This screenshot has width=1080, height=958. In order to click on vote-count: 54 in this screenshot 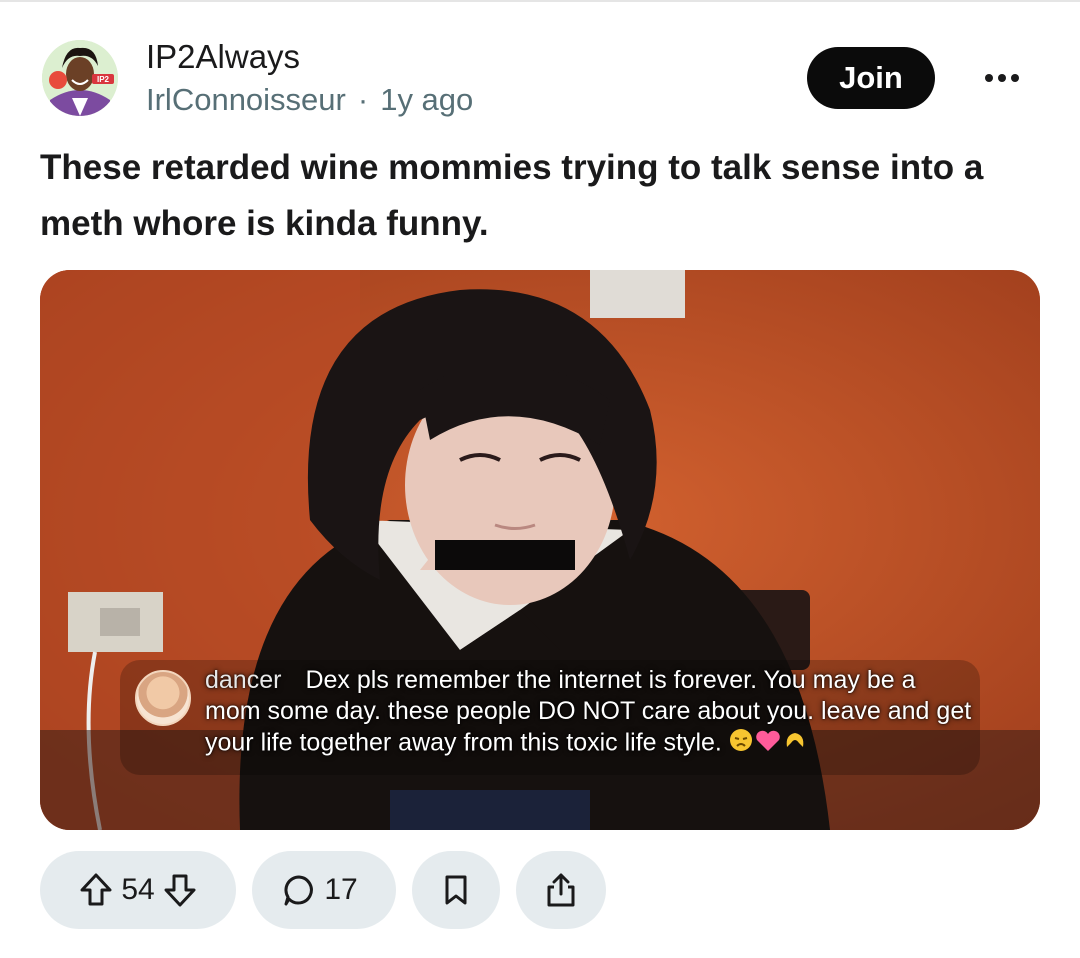, I will do `click(138, 889)`.